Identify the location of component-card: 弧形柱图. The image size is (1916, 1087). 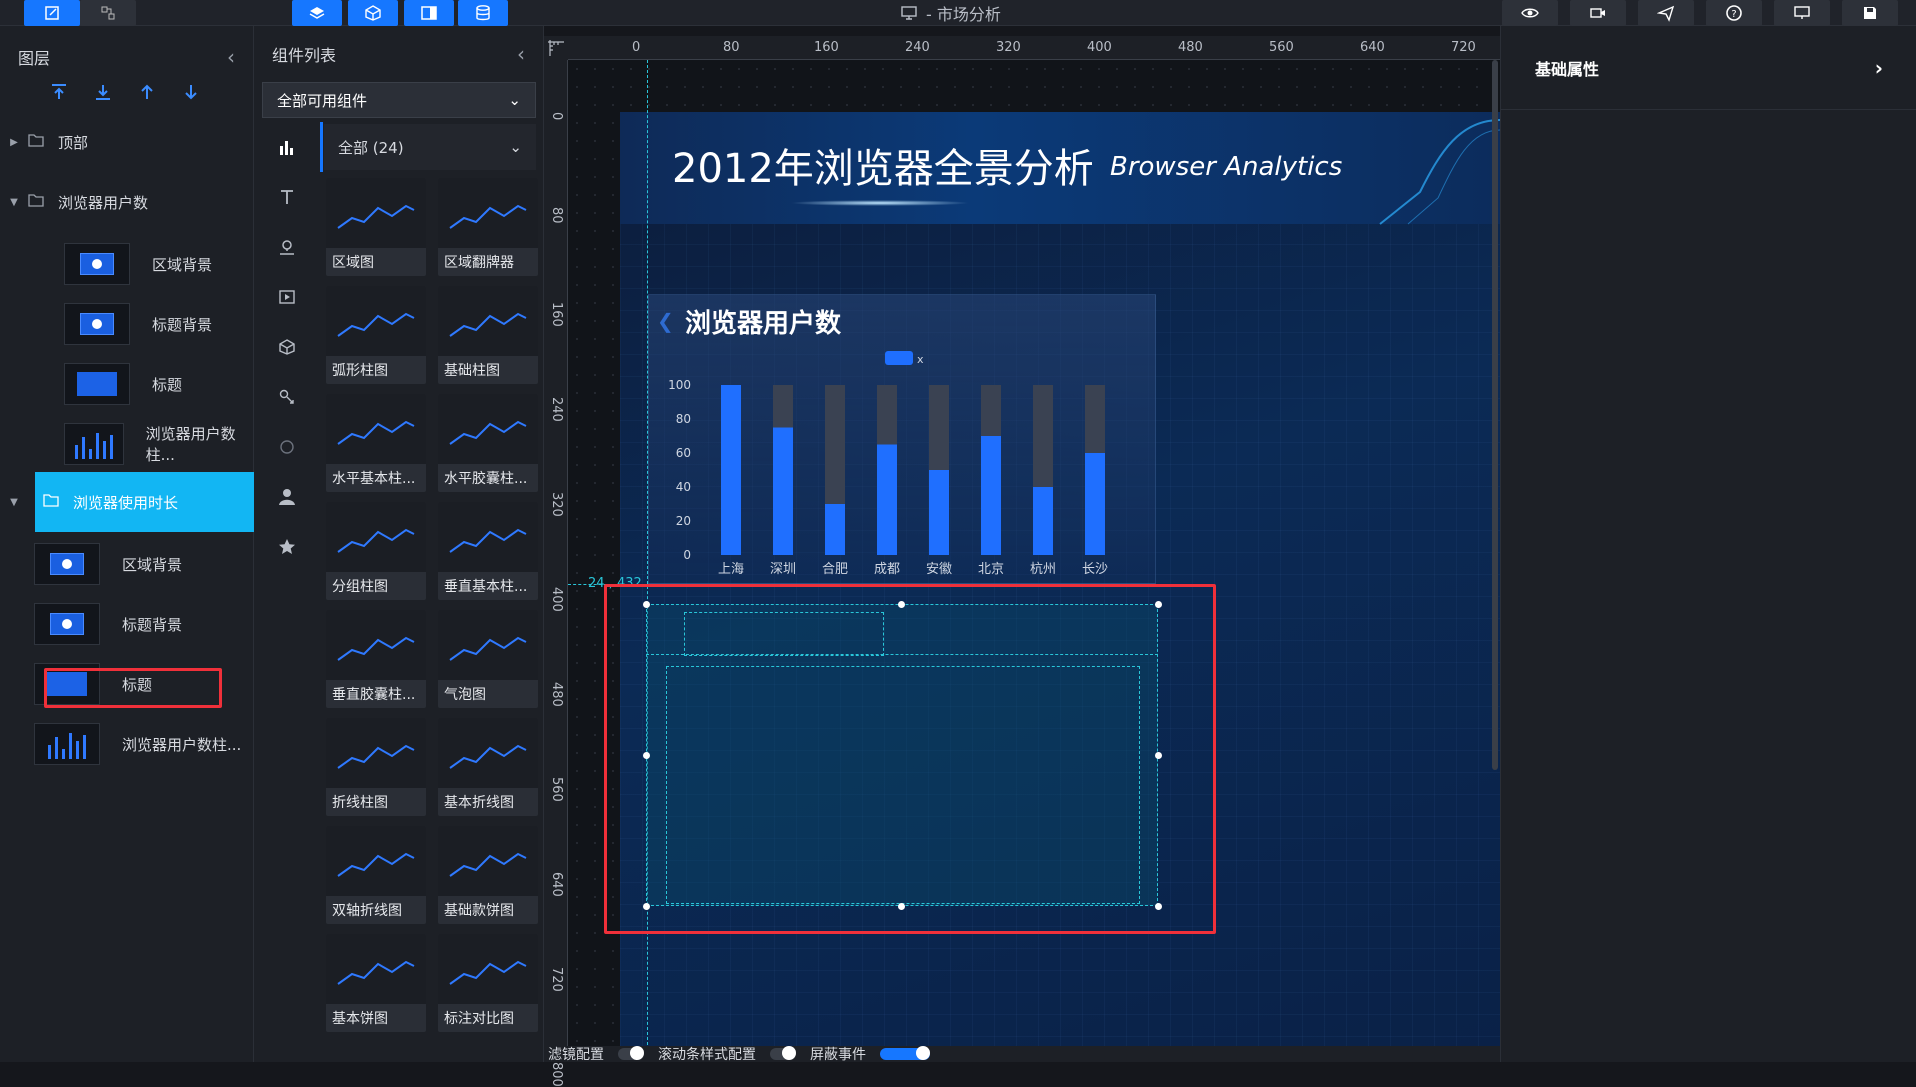
(376, 335).